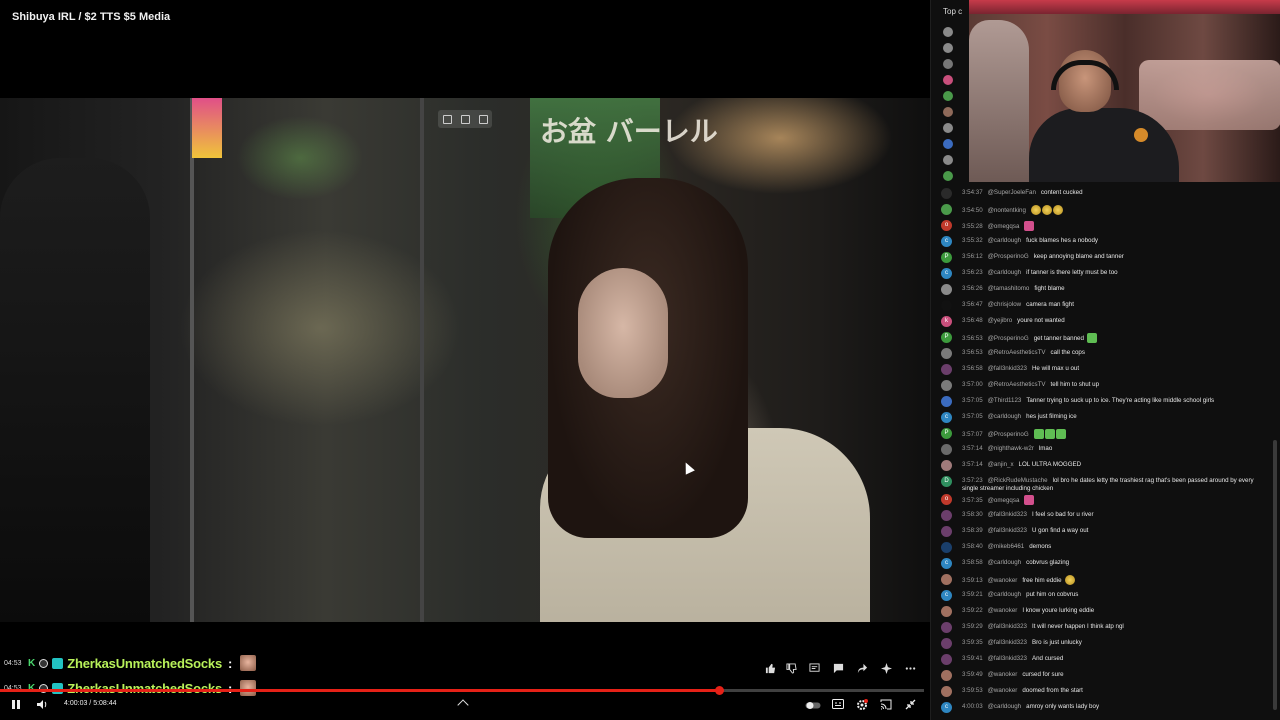 This screenshot has width=1280, height=720. Describe the element at coordinates (1275, 575) in the screenshot. I see `chat-scrollbar` at that location.